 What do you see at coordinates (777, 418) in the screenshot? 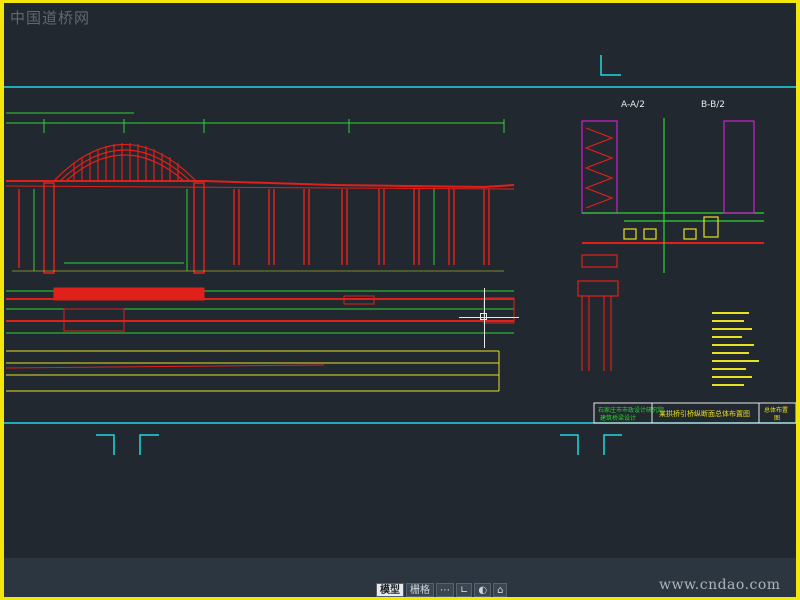
I see `title-block-sheet: 图` at bounding box center [777, 418].